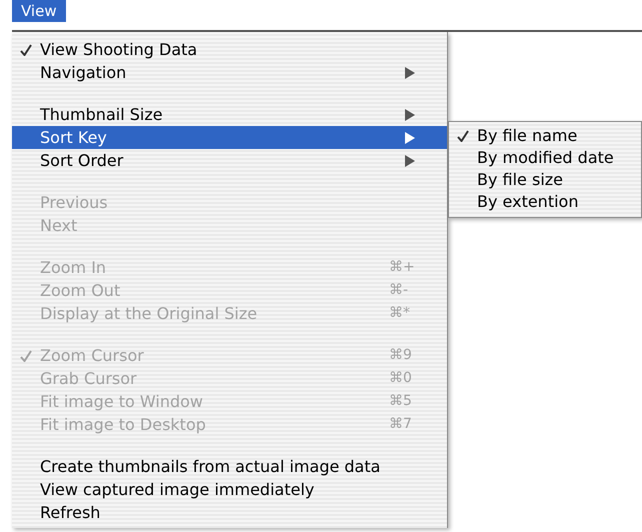  Describe the element at coordinates (229, 49) in the screenshot. I see `menu-item: View Shooting Data` at that location.